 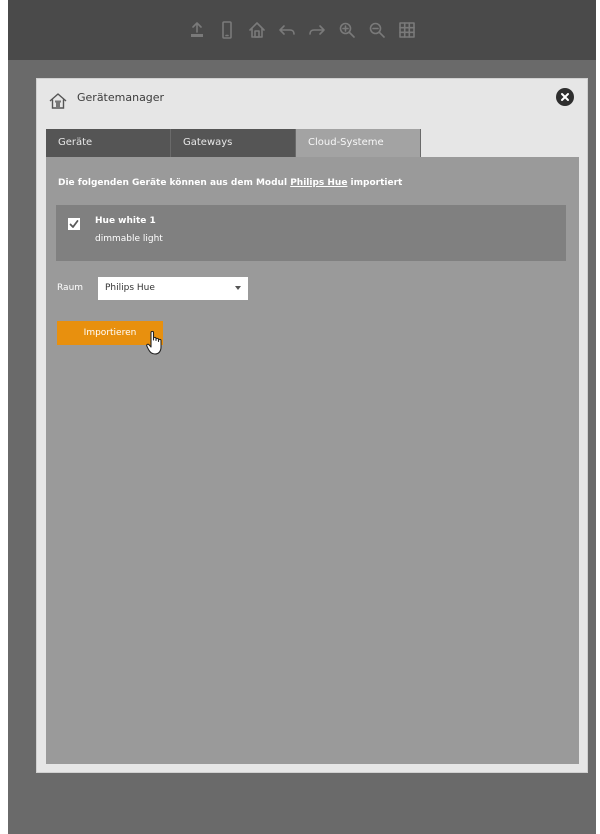 I want to click on zoom-out-icon, so click(x=377, y=30).